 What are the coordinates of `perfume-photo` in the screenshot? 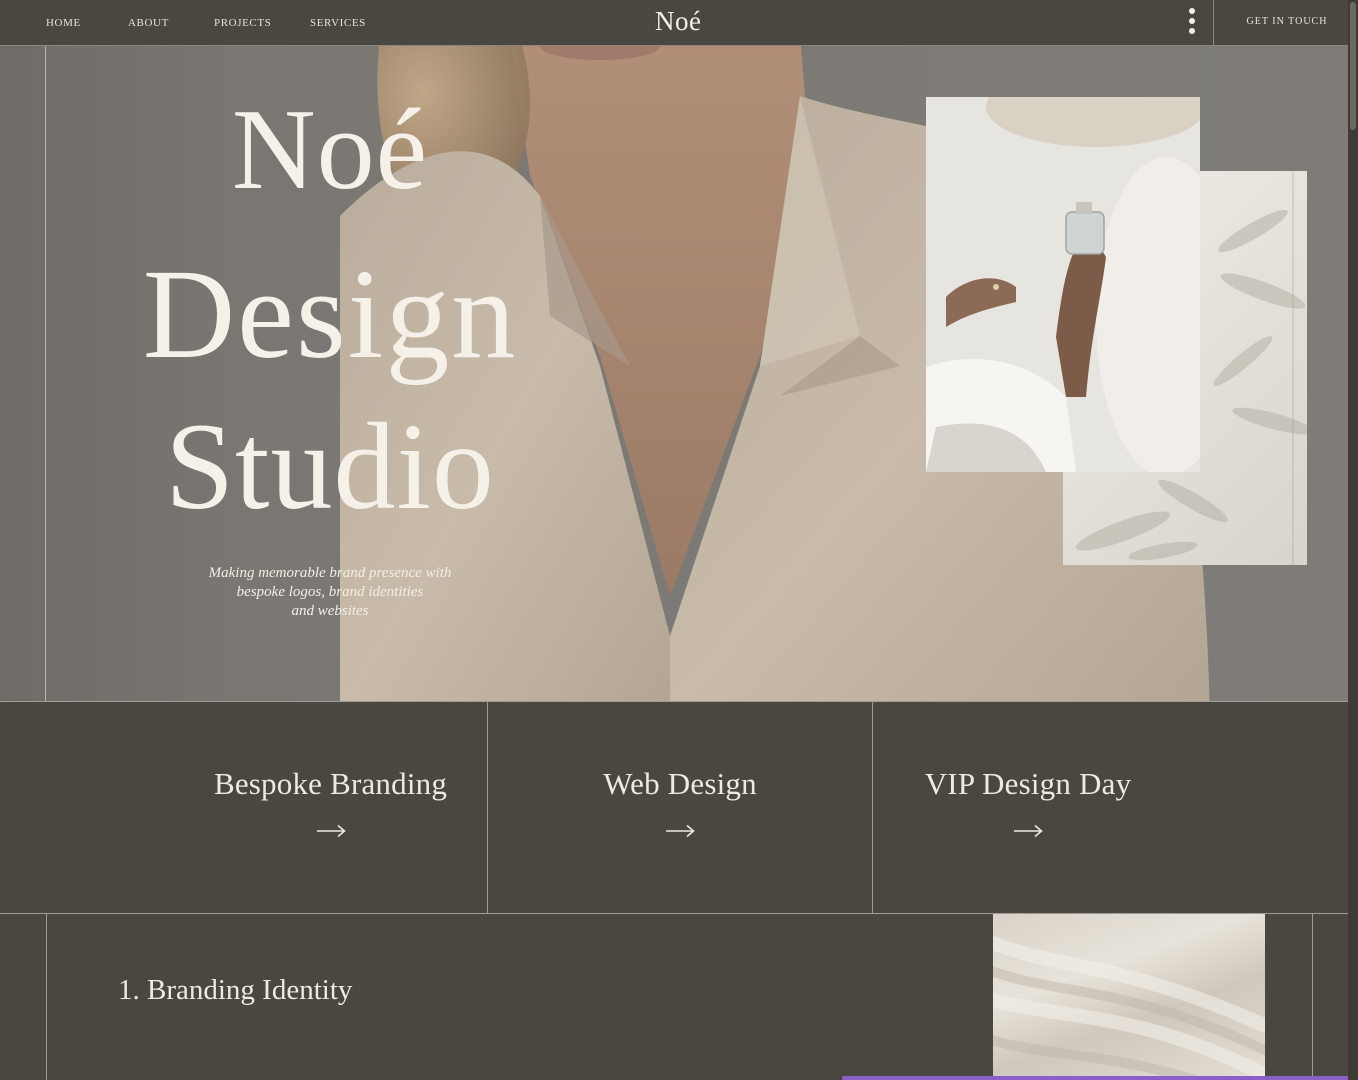 It's located at (1063, 284).